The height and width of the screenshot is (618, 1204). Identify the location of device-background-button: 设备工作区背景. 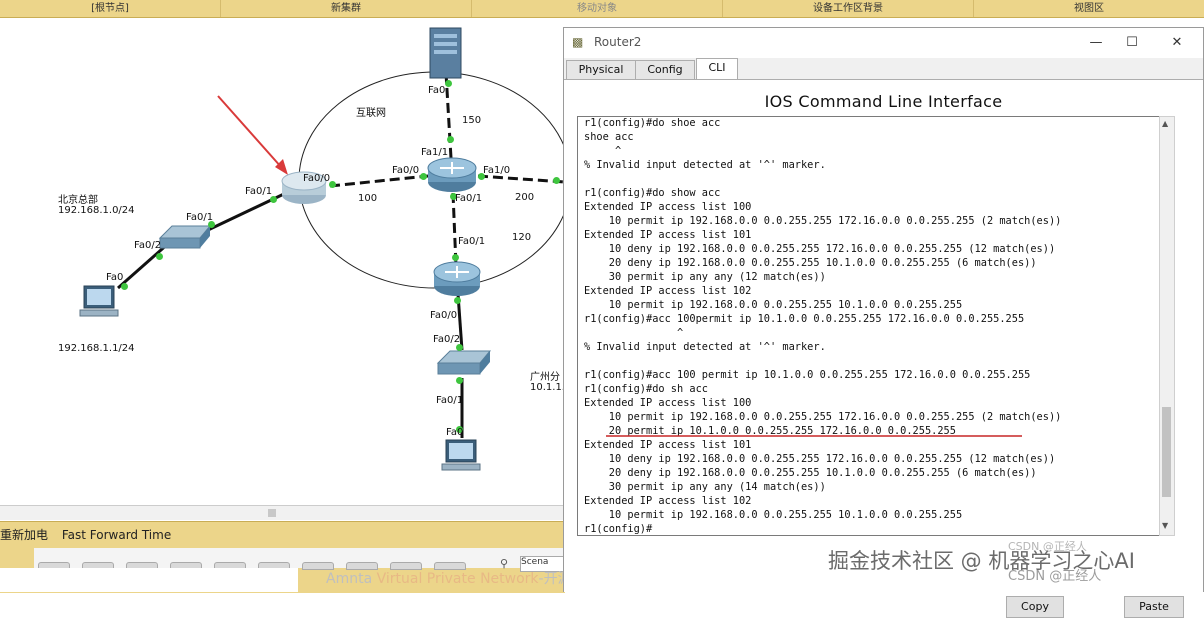
(848, 8).